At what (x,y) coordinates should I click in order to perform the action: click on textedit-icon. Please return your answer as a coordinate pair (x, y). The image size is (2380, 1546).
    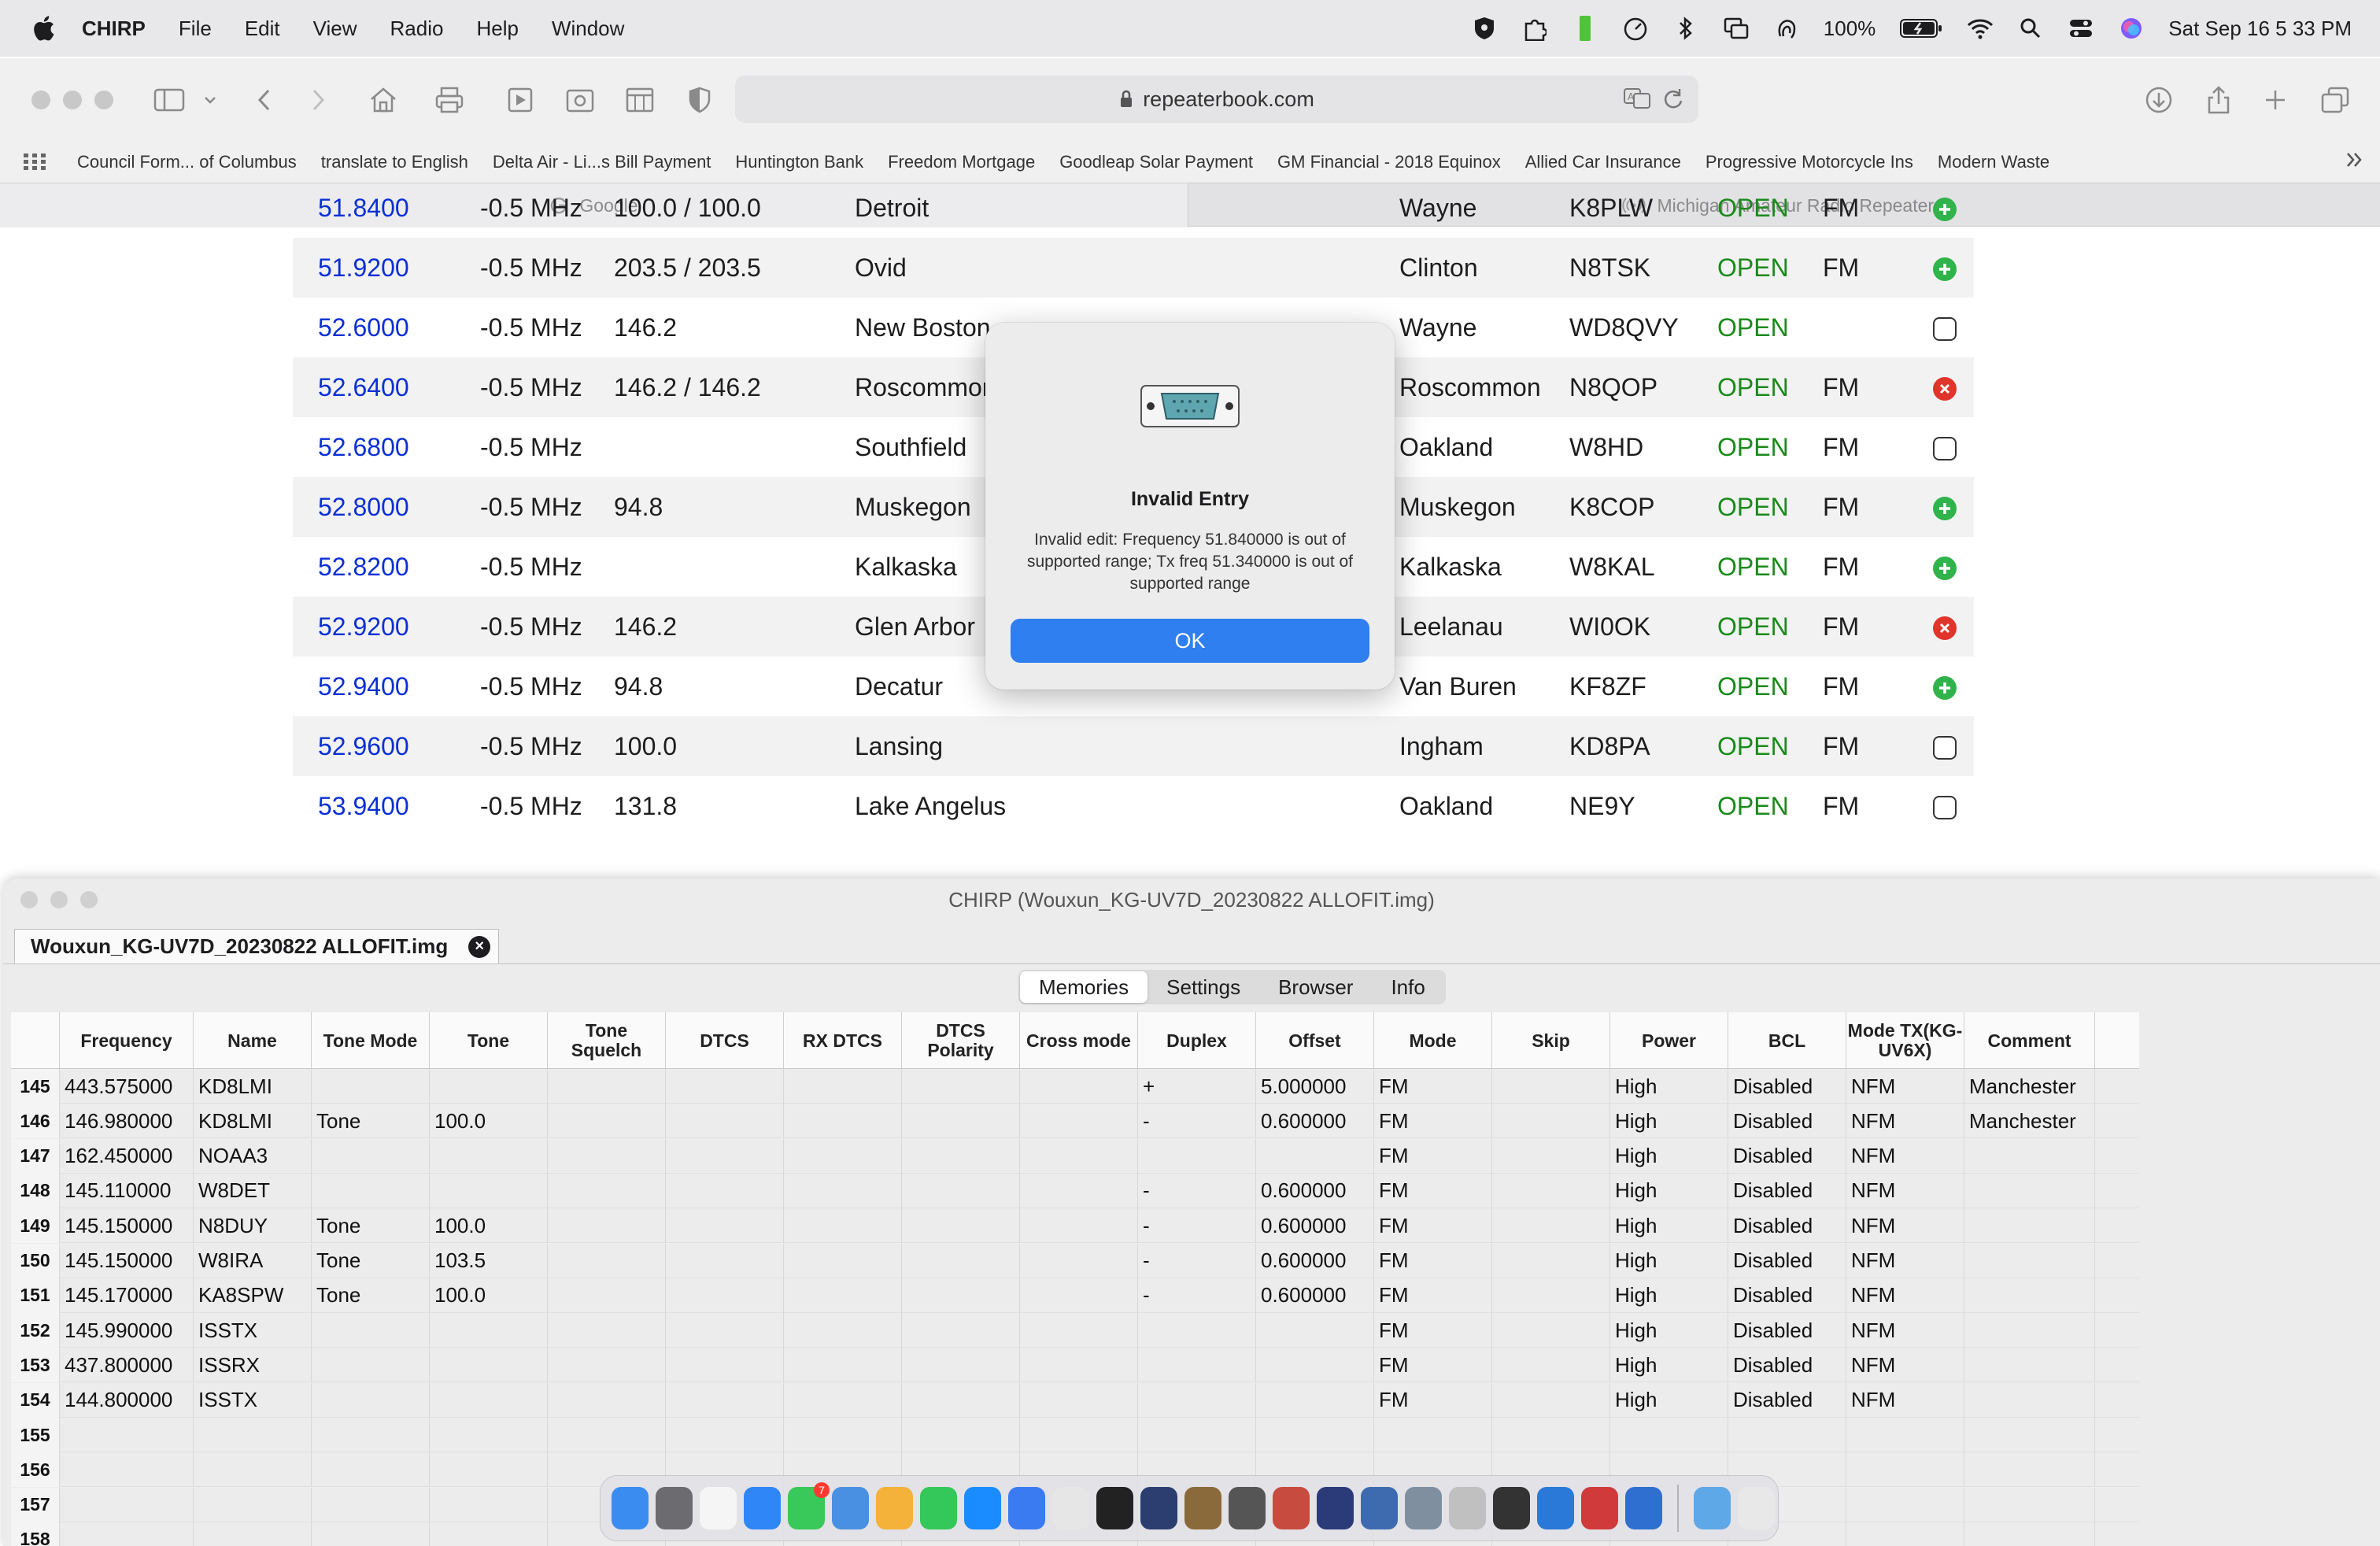
    Looking at the image, I should click on (718, 1508).